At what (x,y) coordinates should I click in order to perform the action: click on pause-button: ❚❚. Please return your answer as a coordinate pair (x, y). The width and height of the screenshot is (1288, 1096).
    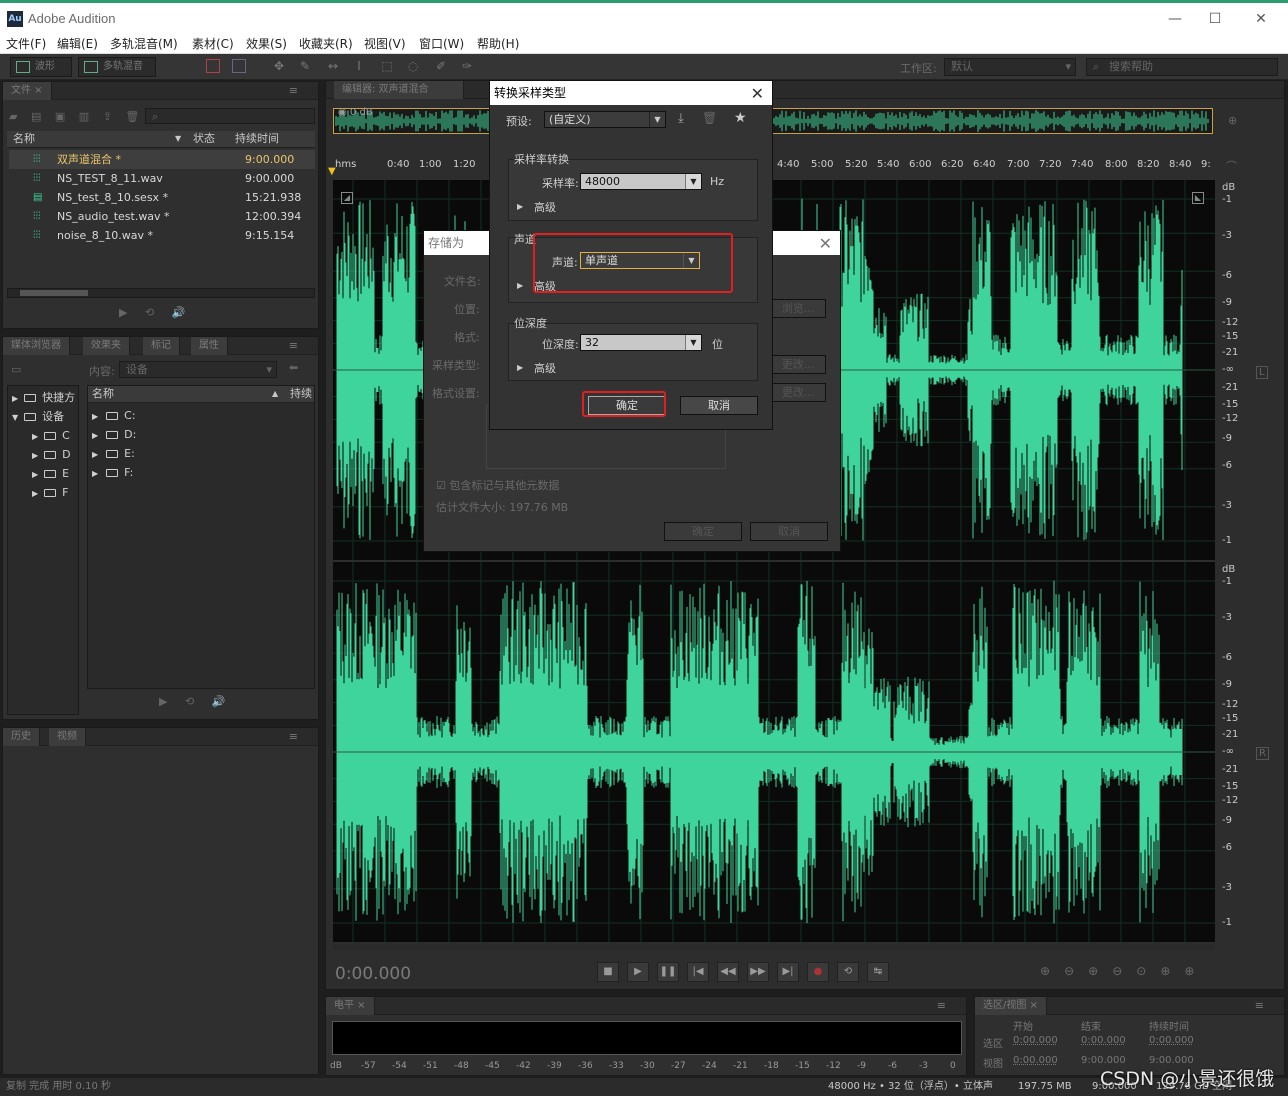
    Looking at the image, I should click on (668, 972).